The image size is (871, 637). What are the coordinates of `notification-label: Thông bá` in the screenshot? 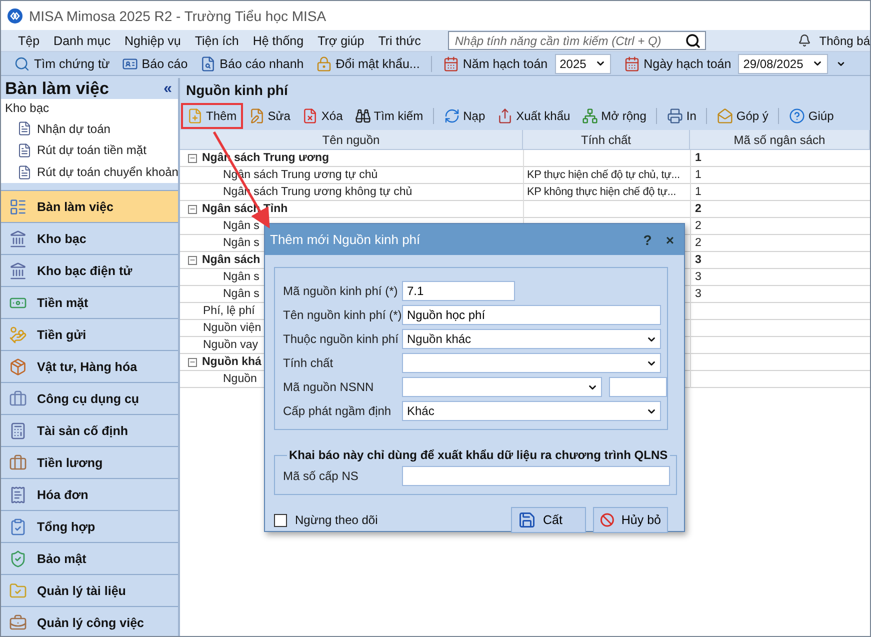 It's located at (844, 41).